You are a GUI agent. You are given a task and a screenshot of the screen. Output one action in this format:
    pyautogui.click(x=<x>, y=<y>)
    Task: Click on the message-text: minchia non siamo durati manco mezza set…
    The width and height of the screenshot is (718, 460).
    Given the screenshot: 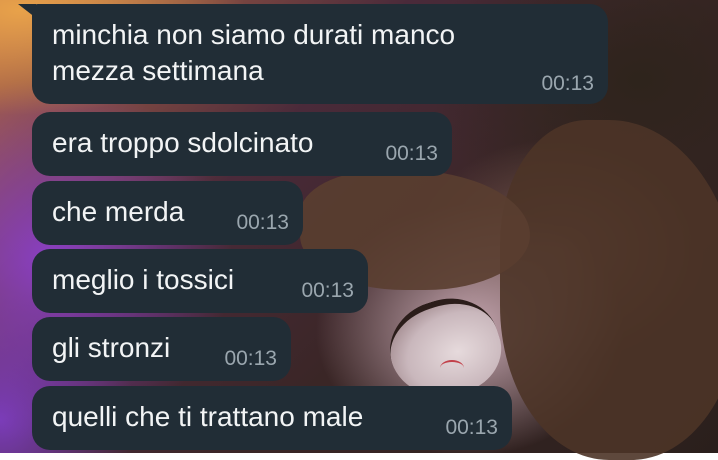 What is the action you would take?
    pyautogui.click(x=254, y=52)
    